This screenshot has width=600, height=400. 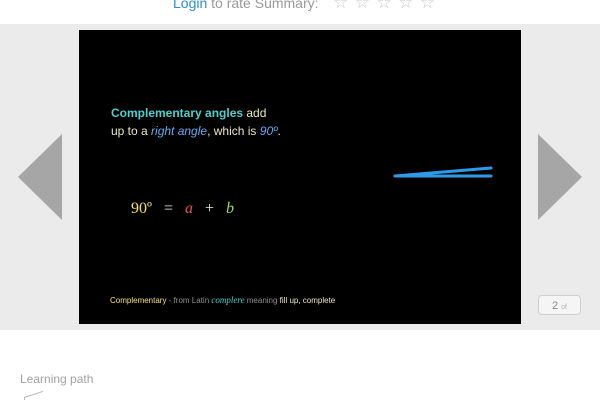 I want to click on current-slide-number: 2, so click(x=555, y=306).